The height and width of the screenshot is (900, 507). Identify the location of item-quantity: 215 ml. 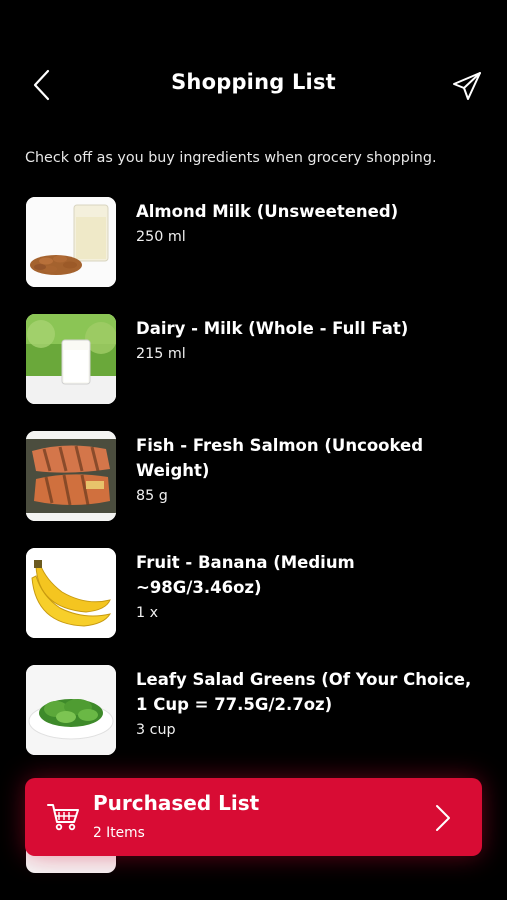
(161, 354).